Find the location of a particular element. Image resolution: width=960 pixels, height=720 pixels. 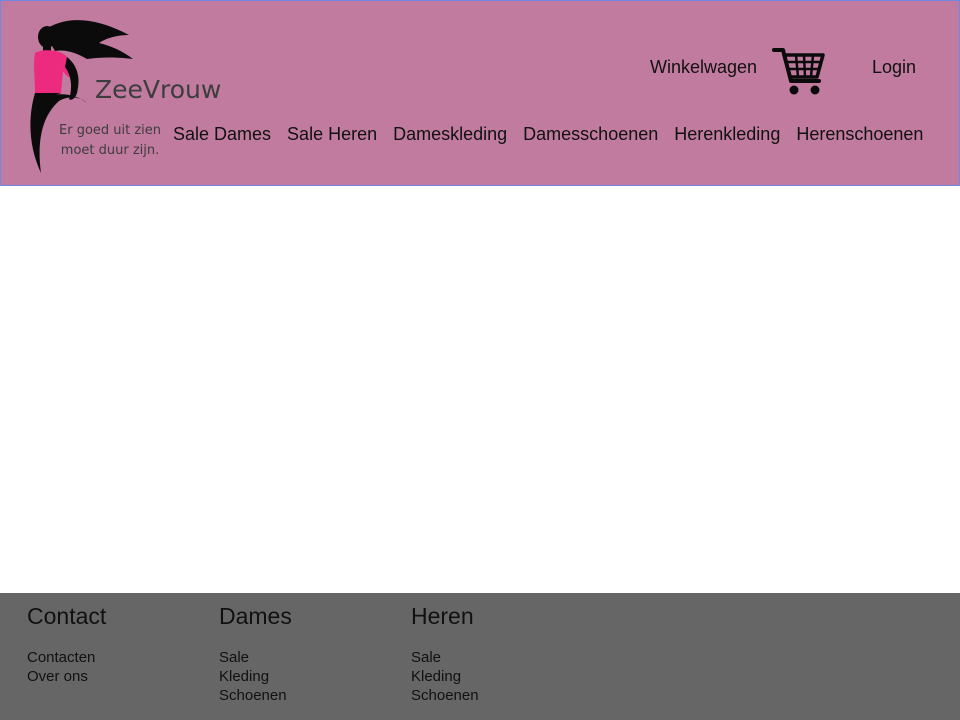

nav-dameskleding: Dameskleding is located at coordinates (450, 134).